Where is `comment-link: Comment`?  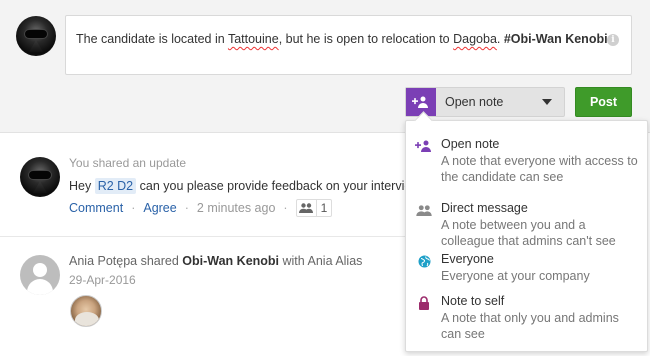
comment-link: Comment is located at coordinates (96, 208).